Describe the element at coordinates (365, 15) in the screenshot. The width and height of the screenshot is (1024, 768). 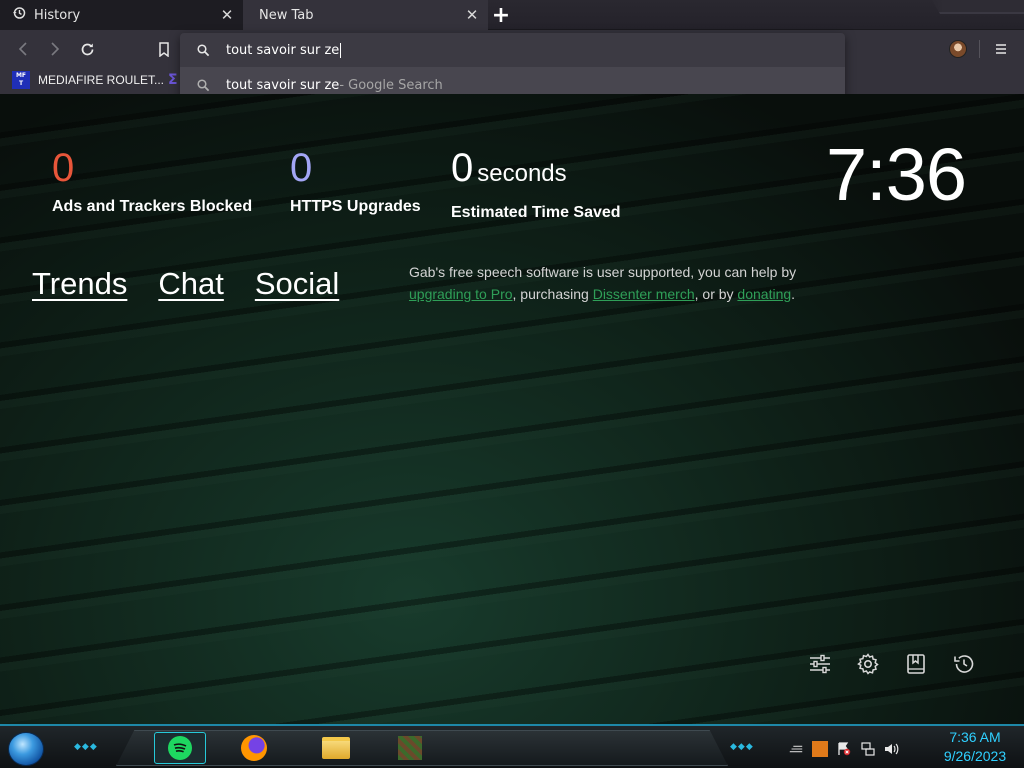
I see `tab-new-tab: New Tab ✕` at that location.